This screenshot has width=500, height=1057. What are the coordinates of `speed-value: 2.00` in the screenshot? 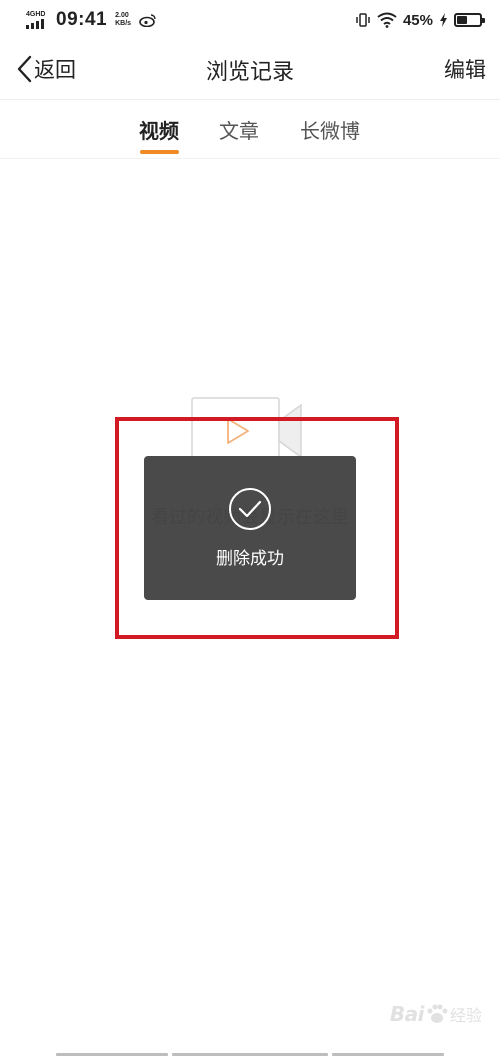 It's located at (122, 15).